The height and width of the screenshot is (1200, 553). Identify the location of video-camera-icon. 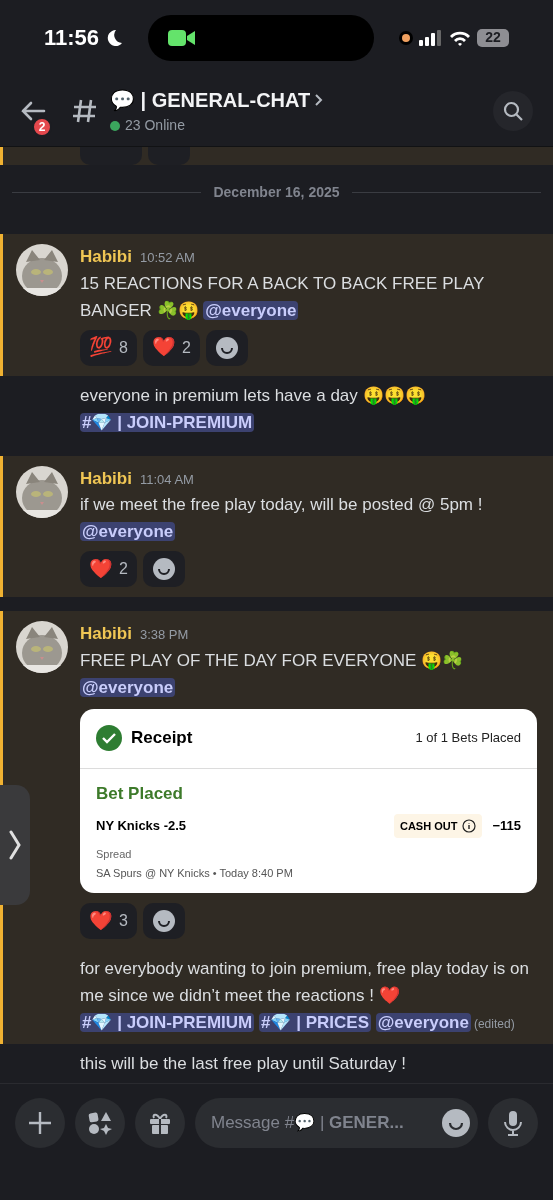
(182, 37).